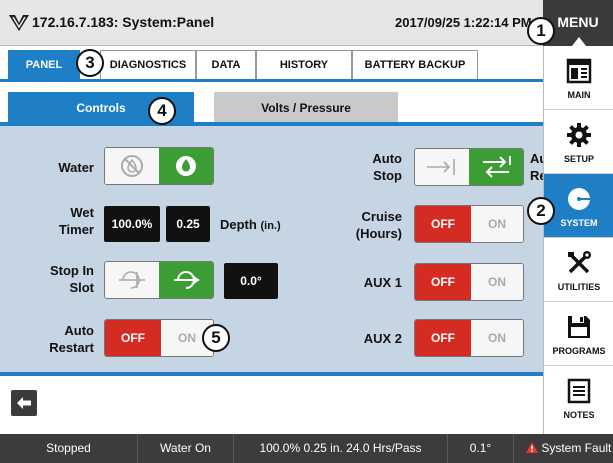  Describe the element at coordinates (271, 405) in the screenshot. I see `lower-area` at that location.